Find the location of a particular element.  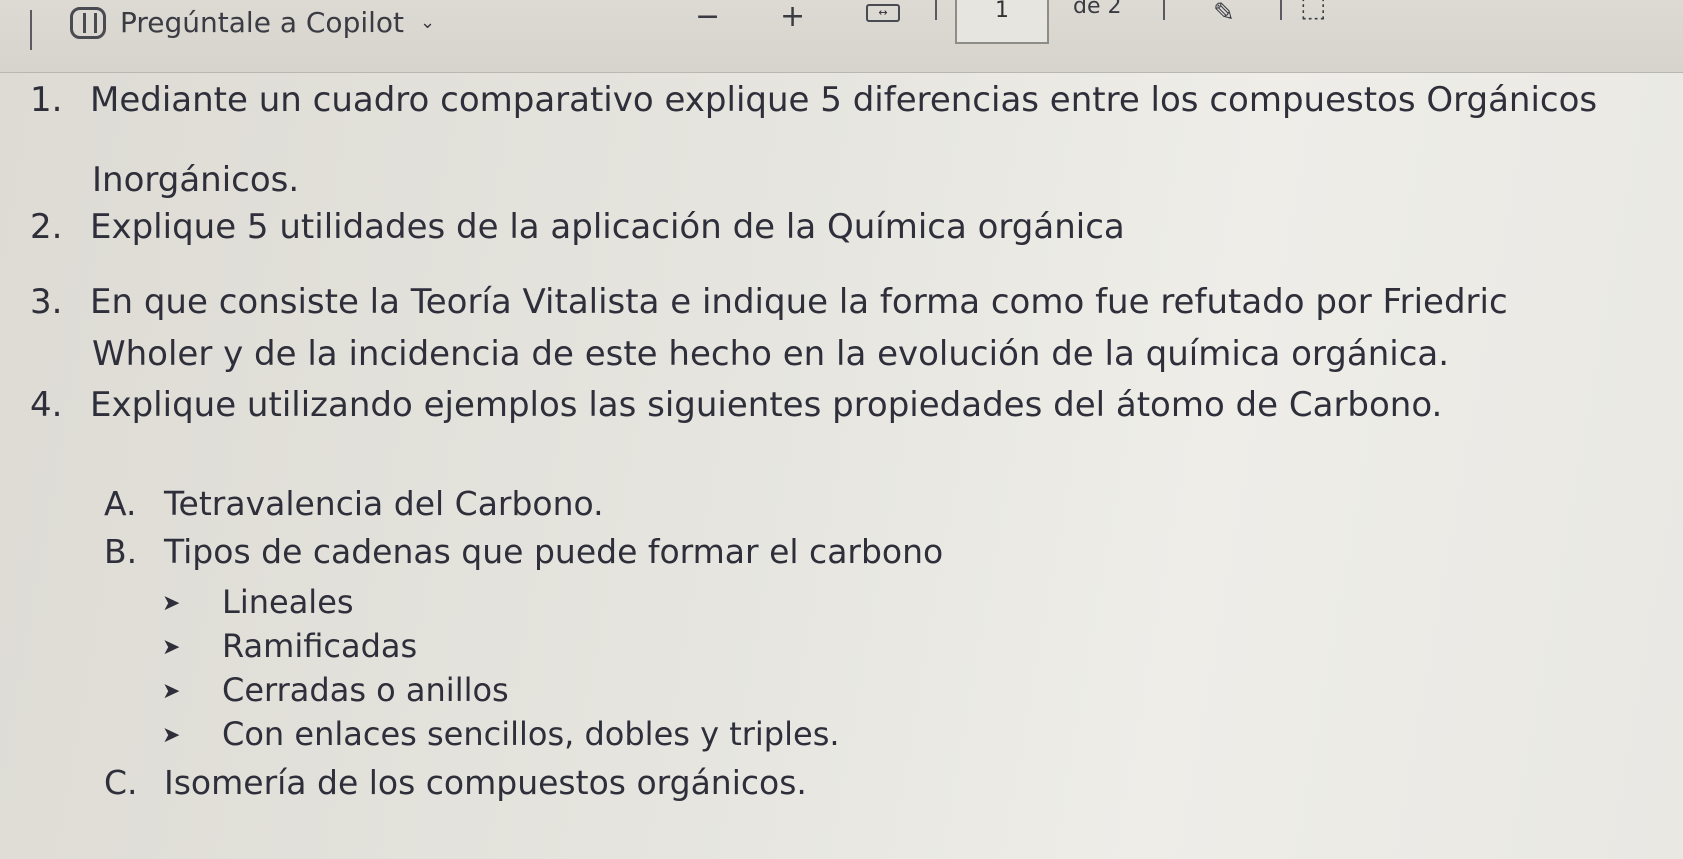

copilot-icon is located at coordinates (88, 22).